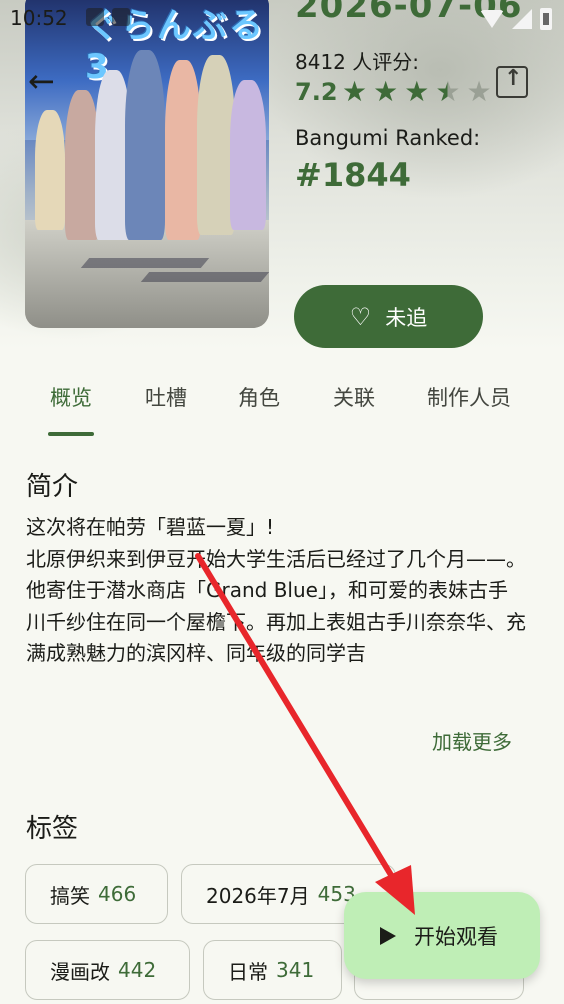 The width and height of the screenshot is (564, 1004). What do you see at coordinates (456, 936) in the screenshot?
I see `start-watching-label: 开始观看` at bounding box center [456, 936].